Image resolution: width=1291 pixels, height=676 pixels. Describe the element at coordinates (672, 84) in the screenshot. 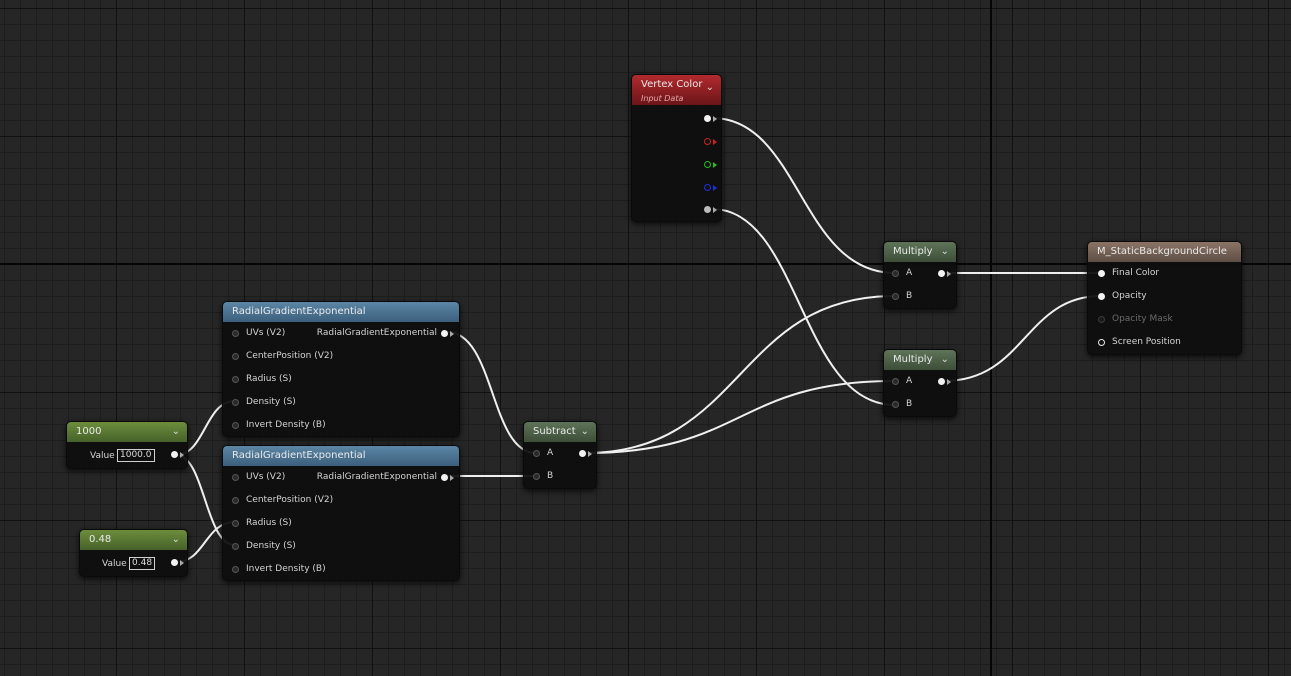

I see `vertex-color-title: Vertex Color` at that location.